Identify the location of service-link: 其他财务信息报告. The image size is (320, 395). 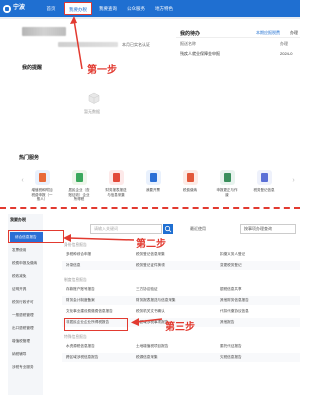
(234, 300).